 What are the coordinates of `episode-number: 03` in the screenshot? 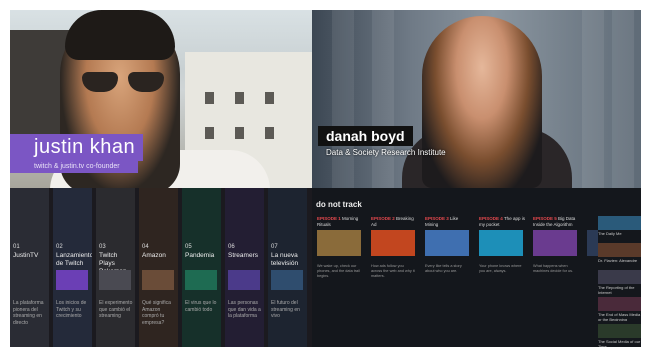 It's located at (102, 247).